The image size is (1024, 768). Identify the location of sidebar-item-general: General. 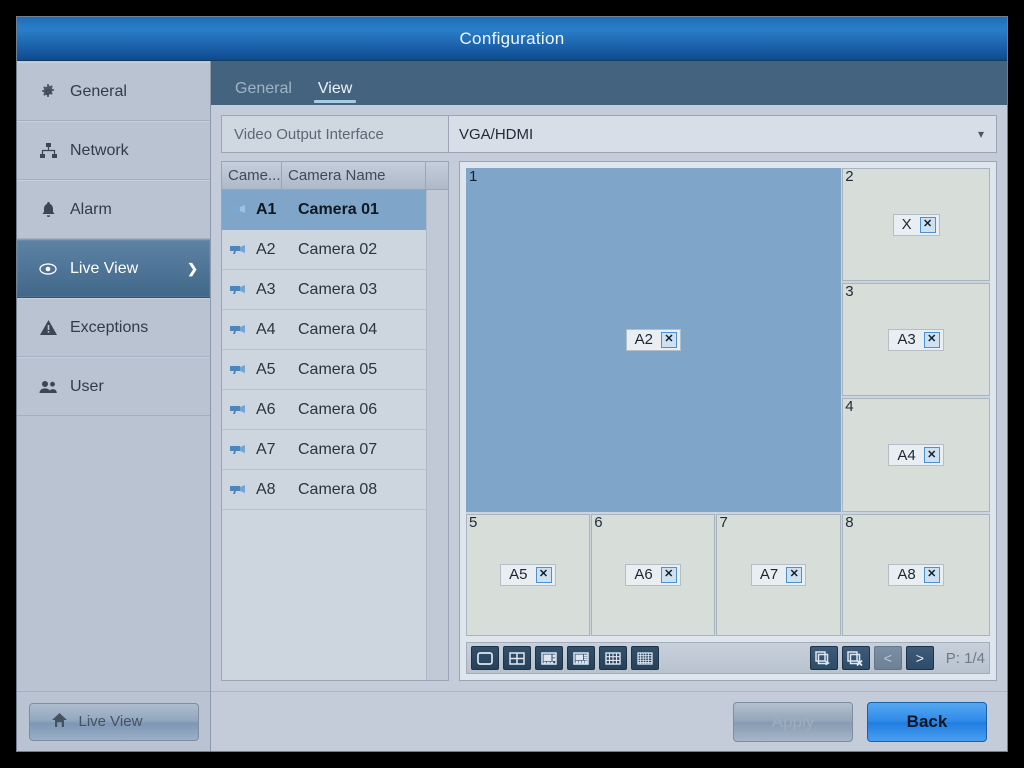
(113, 91).